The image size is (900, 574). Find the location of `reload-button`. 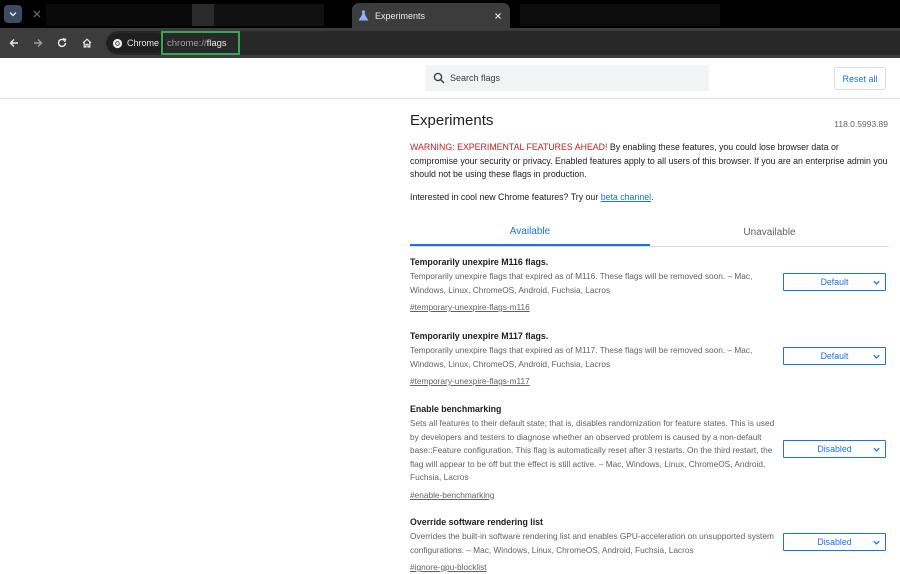

reload-button is located at coordinates (62, 43).